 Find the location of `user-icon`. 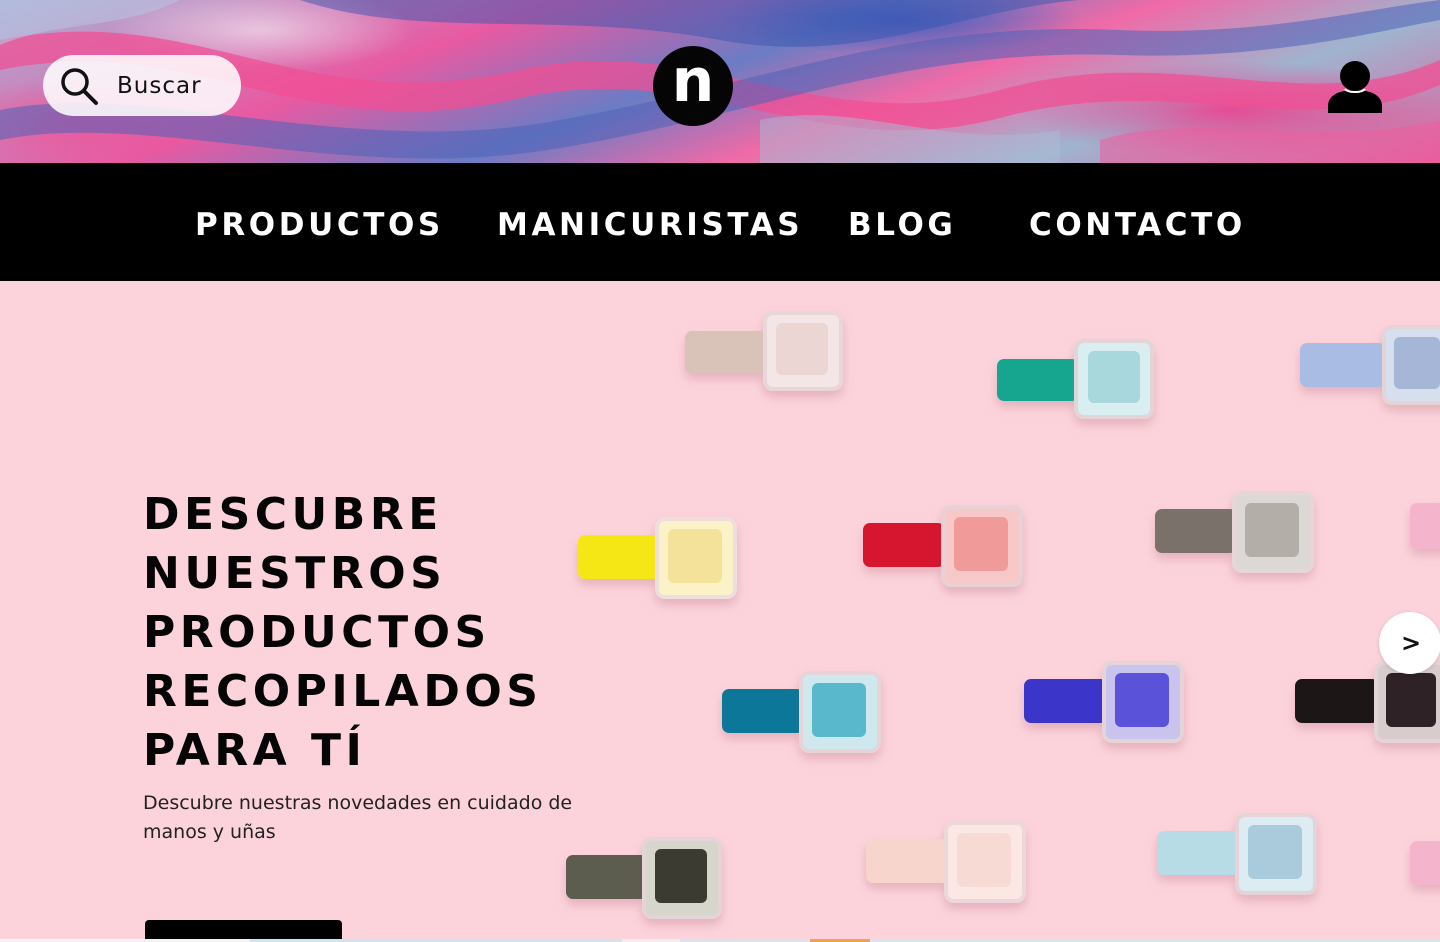

user-icon is located at coordinates (1355, 86).